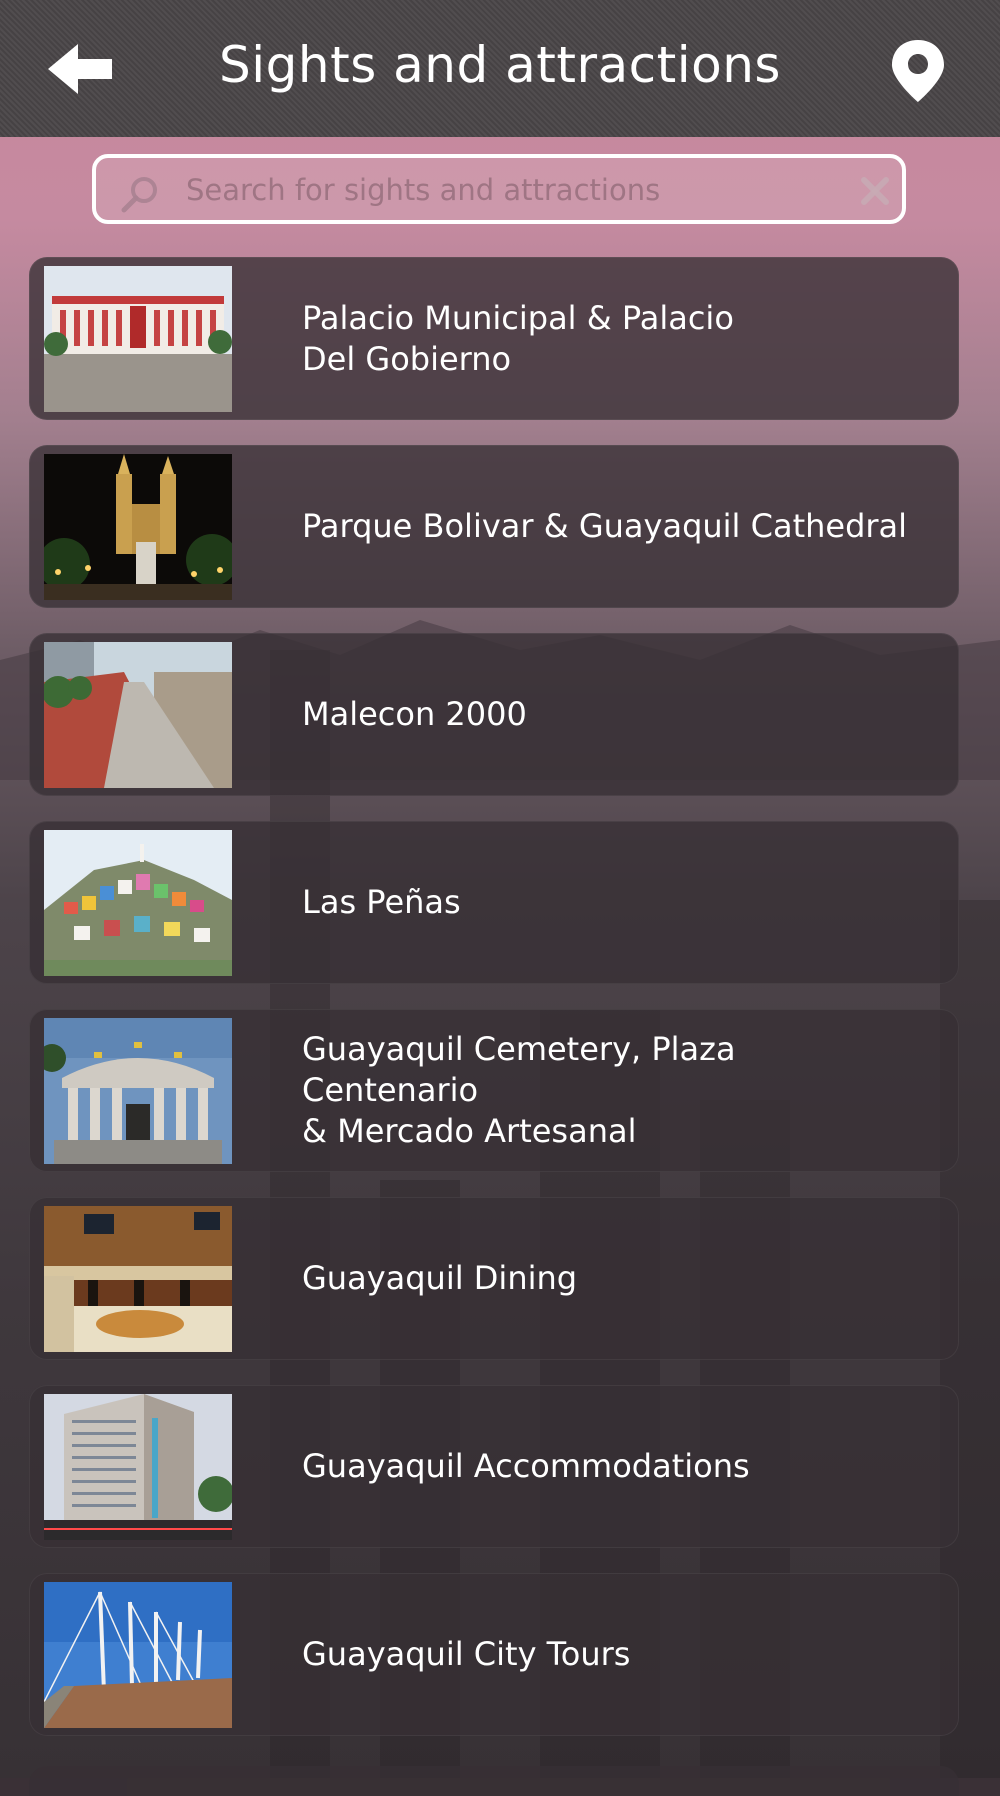 The image size is (1000, 1796). What do you see at coordinates (494, 1781) in the screenshot?
I see `list-item-partial` at bounding box center [494, 1781].